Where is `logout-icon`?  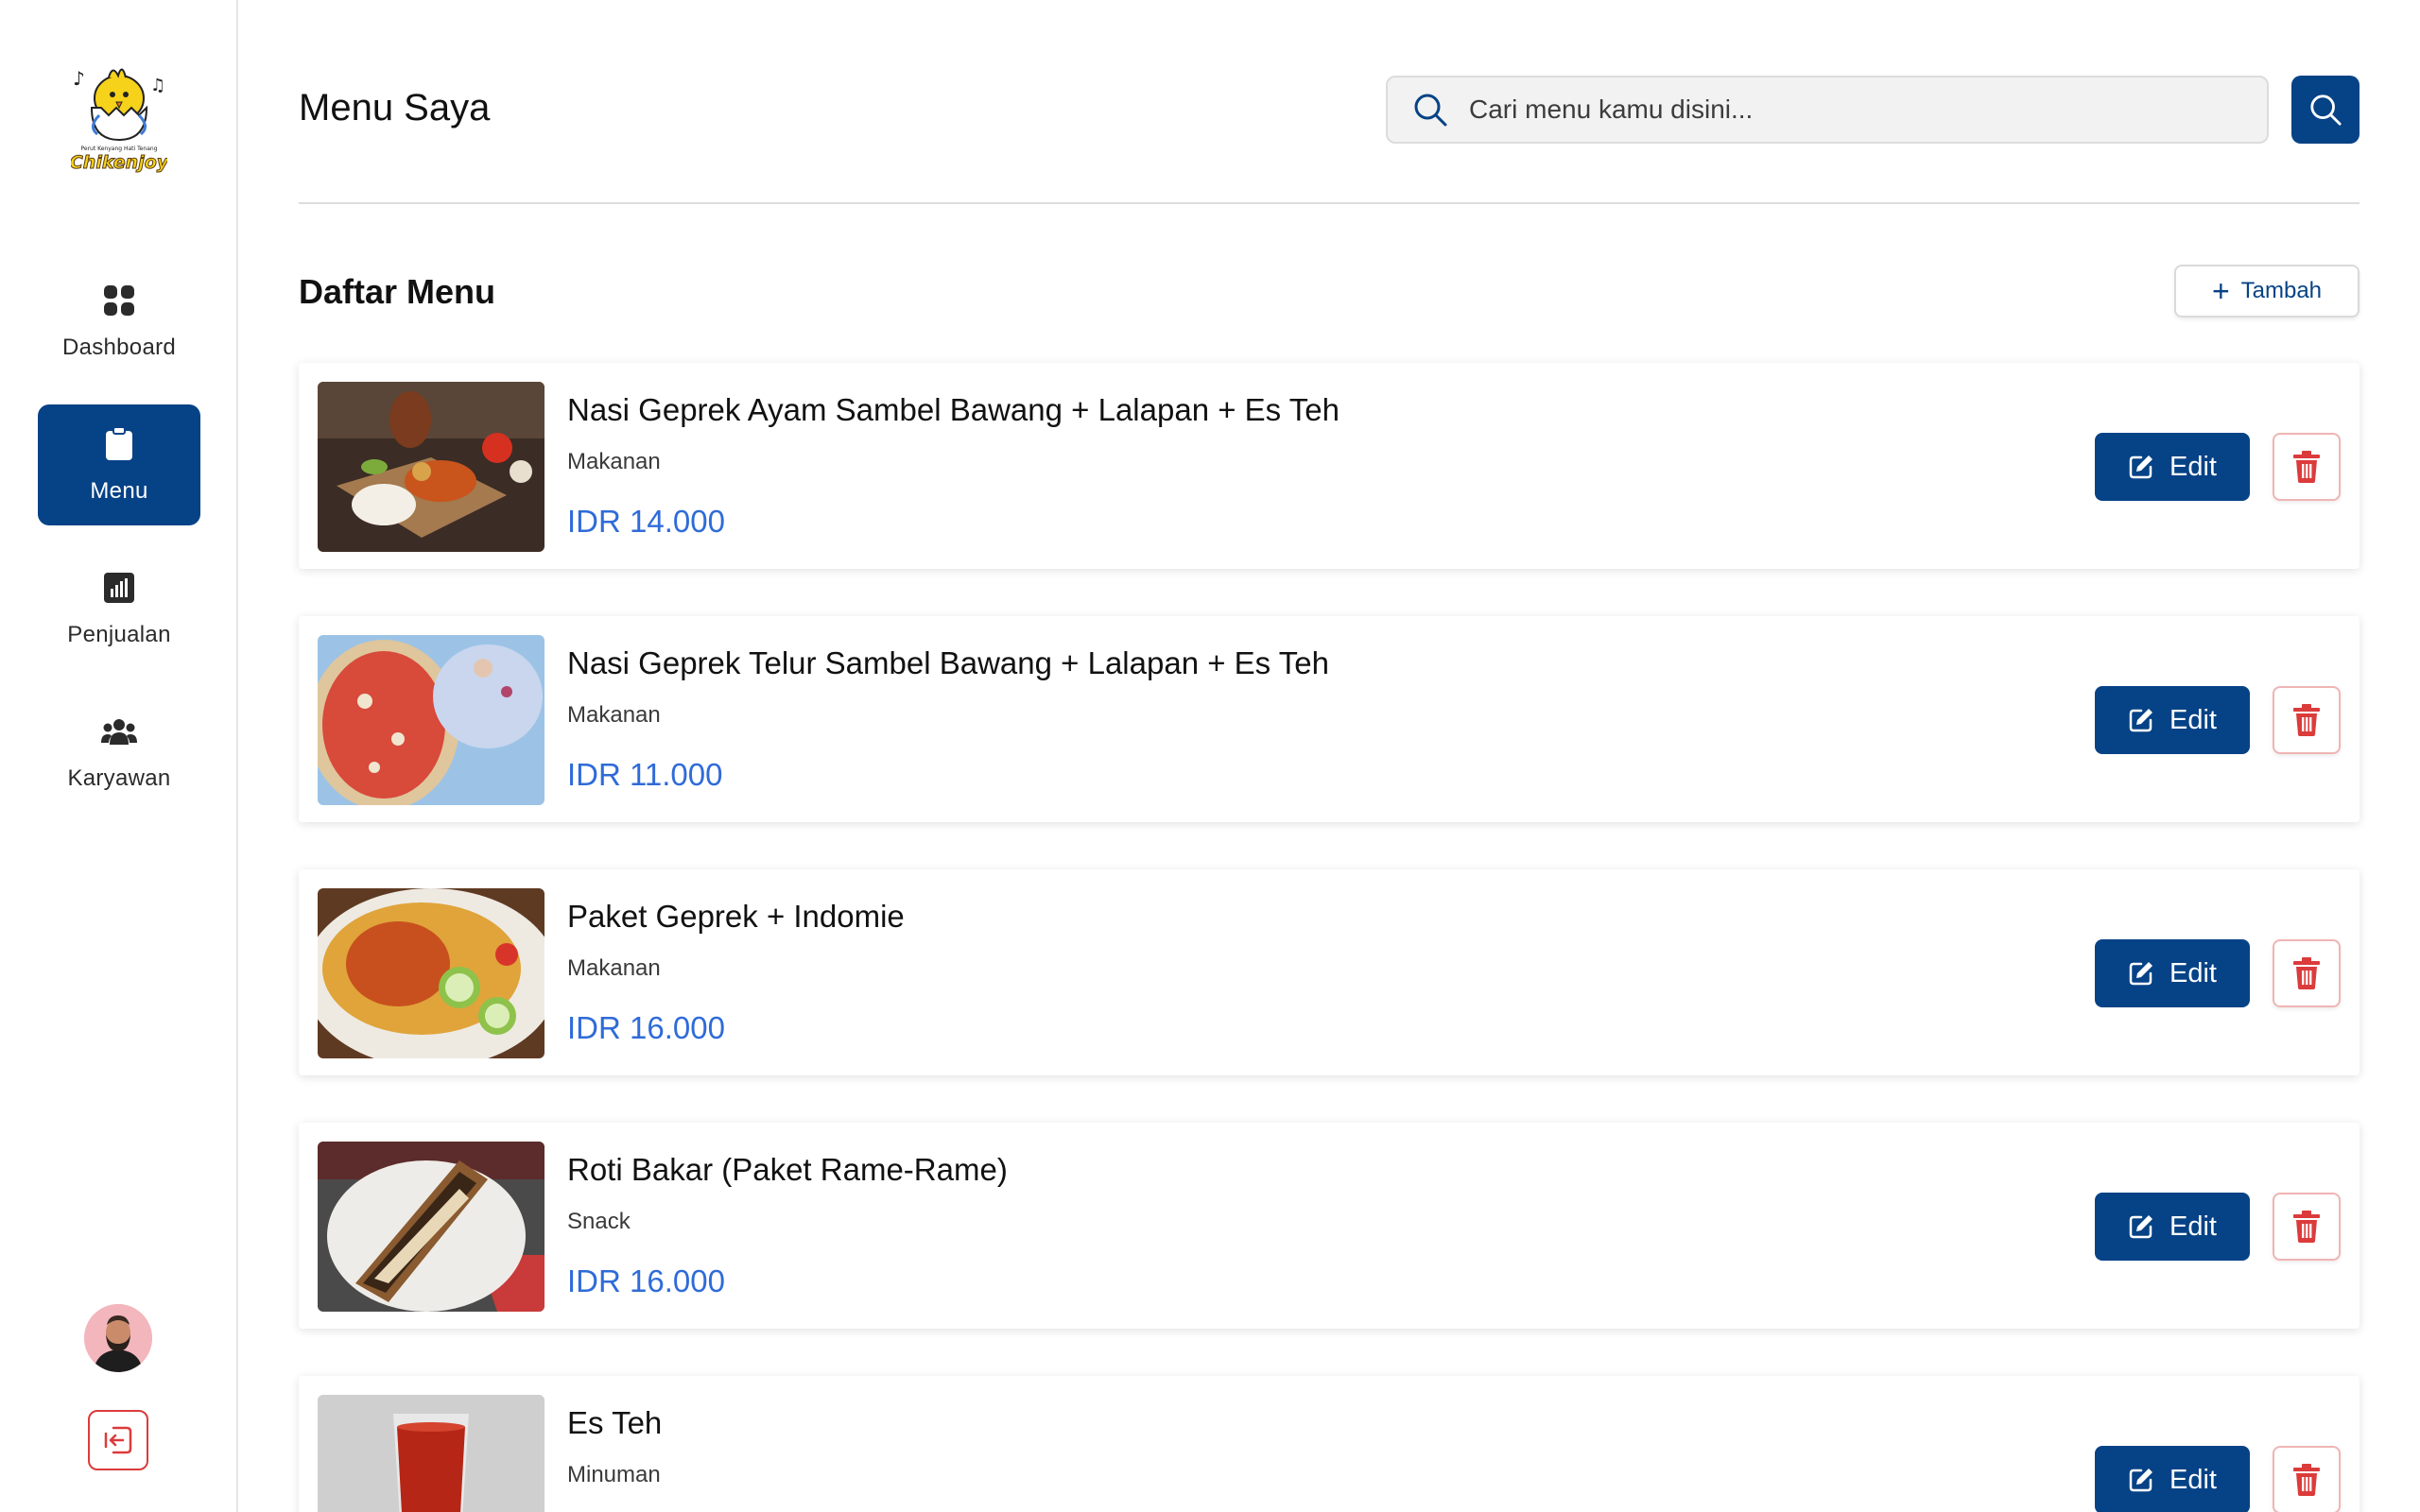
logout-icon is located at coordinates (118, 1440).